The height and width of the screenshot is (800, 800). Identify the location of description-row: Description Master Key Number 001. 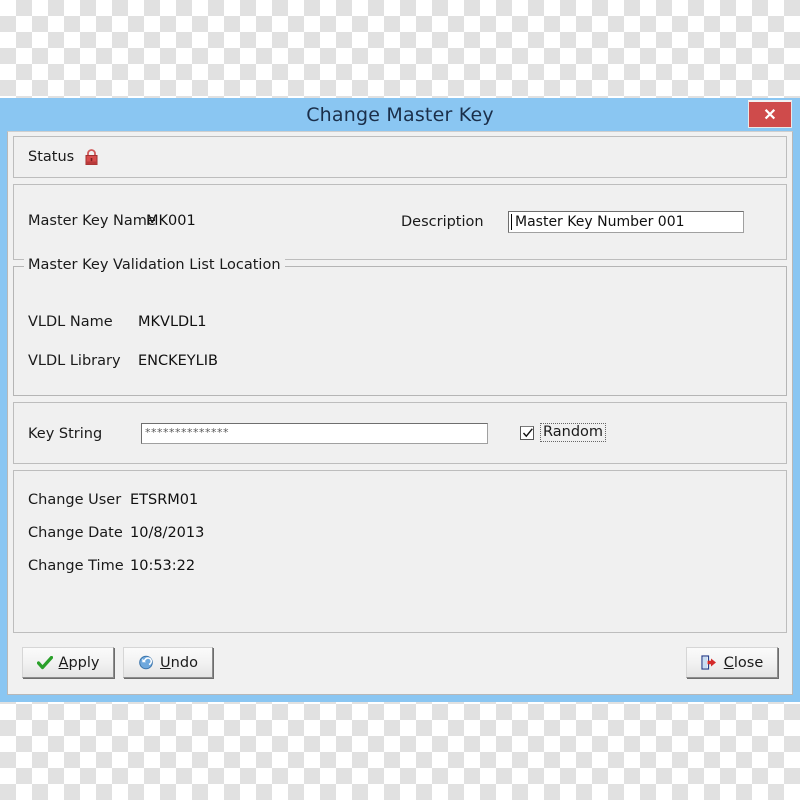
(572, 222).